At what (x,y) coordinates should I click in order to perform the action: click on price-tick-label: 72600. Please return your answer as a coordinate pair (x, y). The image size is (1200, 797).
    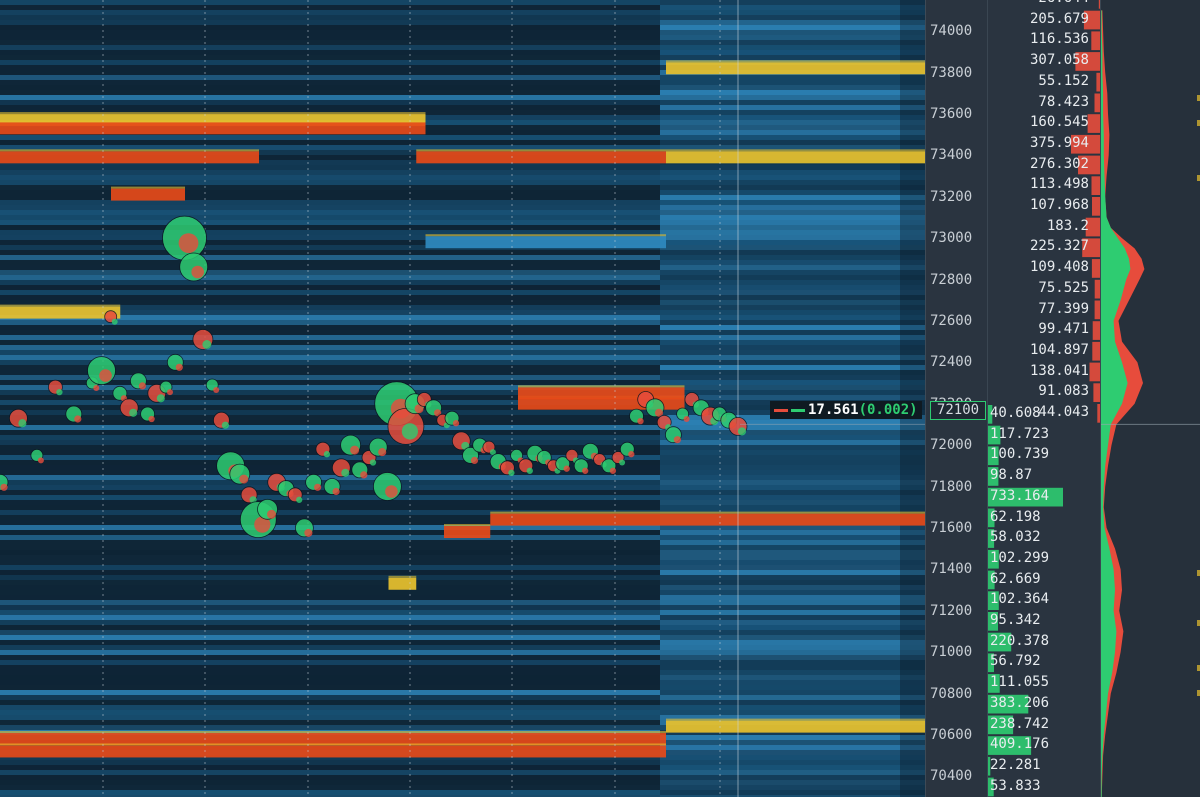
    Looking at the image, I should click on (951, 320).